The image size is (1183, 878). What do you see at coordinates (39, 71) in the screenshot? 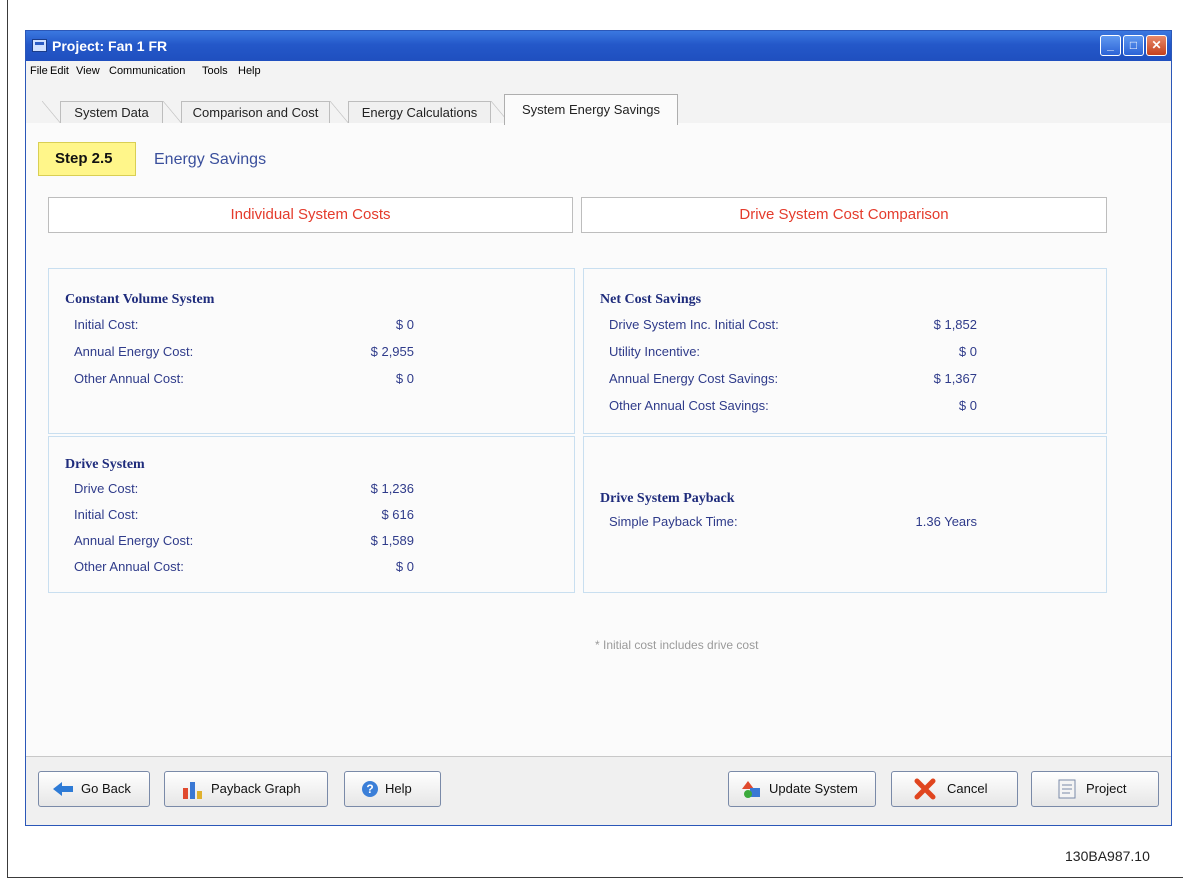
I see `menu-file: File` at bounding box center [39, 71].